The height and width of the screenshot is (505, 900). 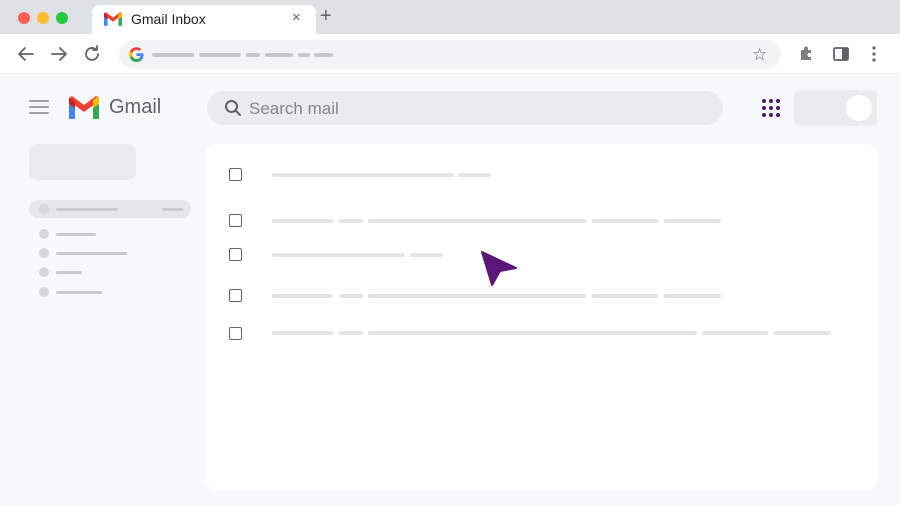 I want to click on avatar, so click(x=859, y=108).